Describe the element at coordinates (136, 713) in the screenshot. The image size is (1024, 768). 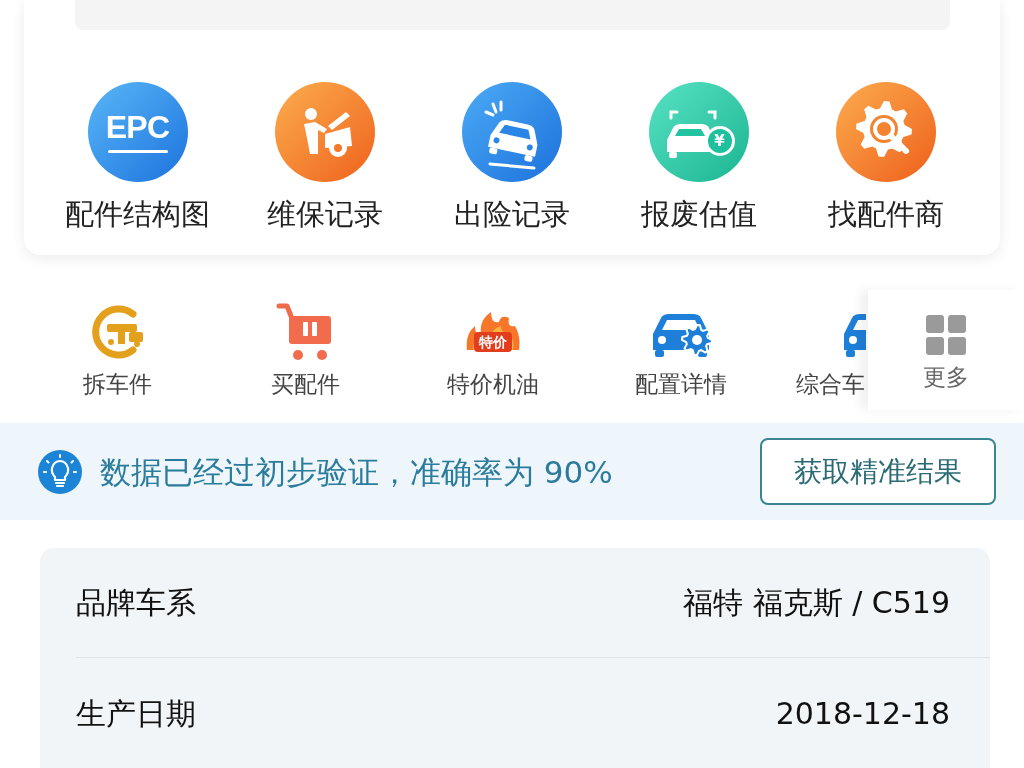
I see `field-label: 生产日期` at that location.